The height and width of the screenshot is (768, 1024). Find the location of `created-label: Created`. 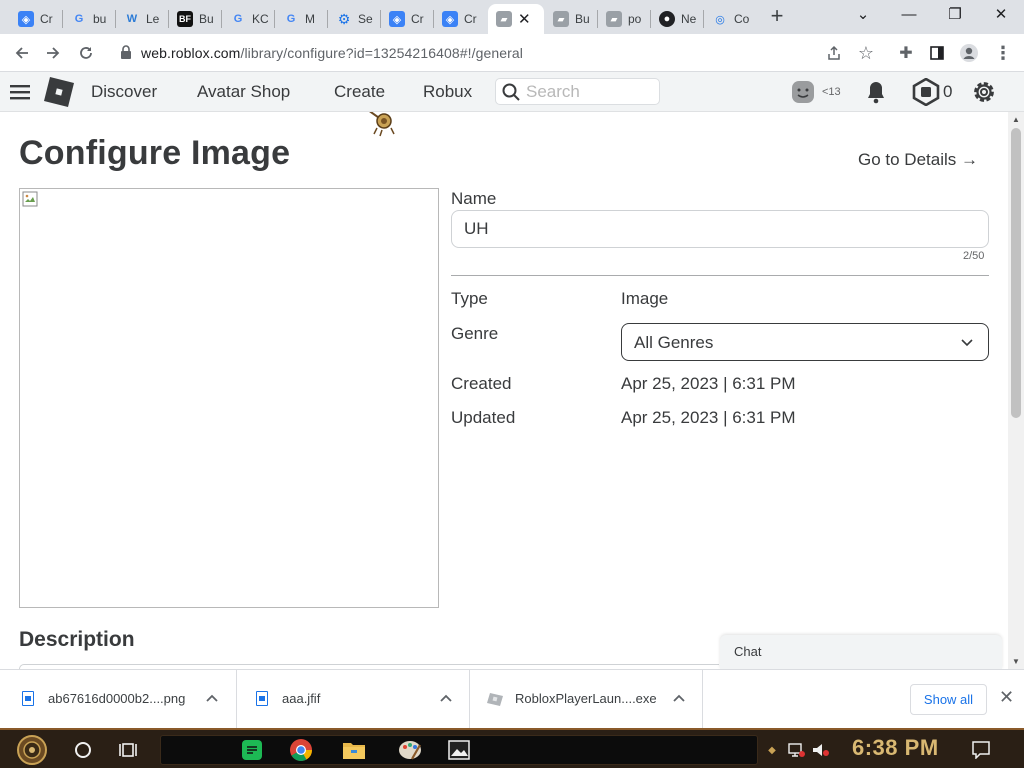

created-label: Created is located at coordinates (481, 383).